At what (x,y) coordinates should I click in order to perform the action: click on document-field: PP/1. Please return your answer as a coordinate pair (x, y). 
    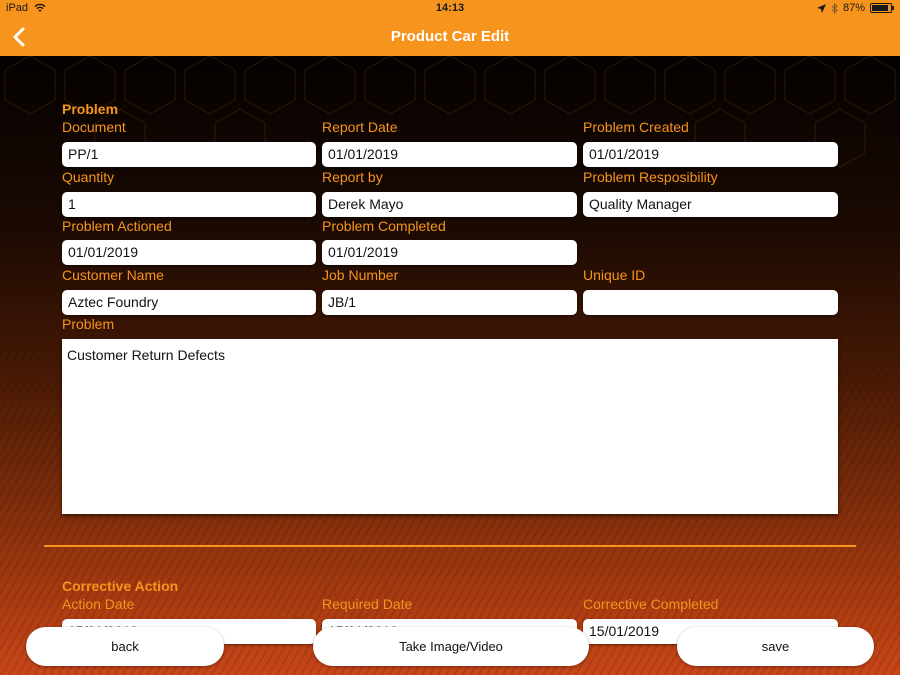
    Looking at the image, I should click on (189, 154).